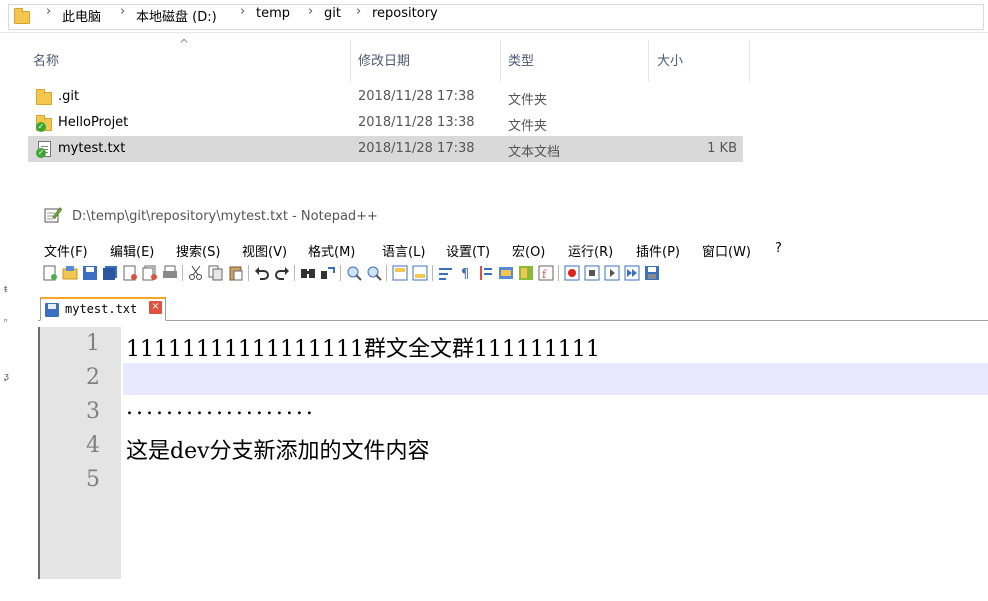 The image size is (988, 601). Describe the element at coordinates (81, 15) in the screenshot. I see `breadcrumb-this-pc: 此电脑` at that location.